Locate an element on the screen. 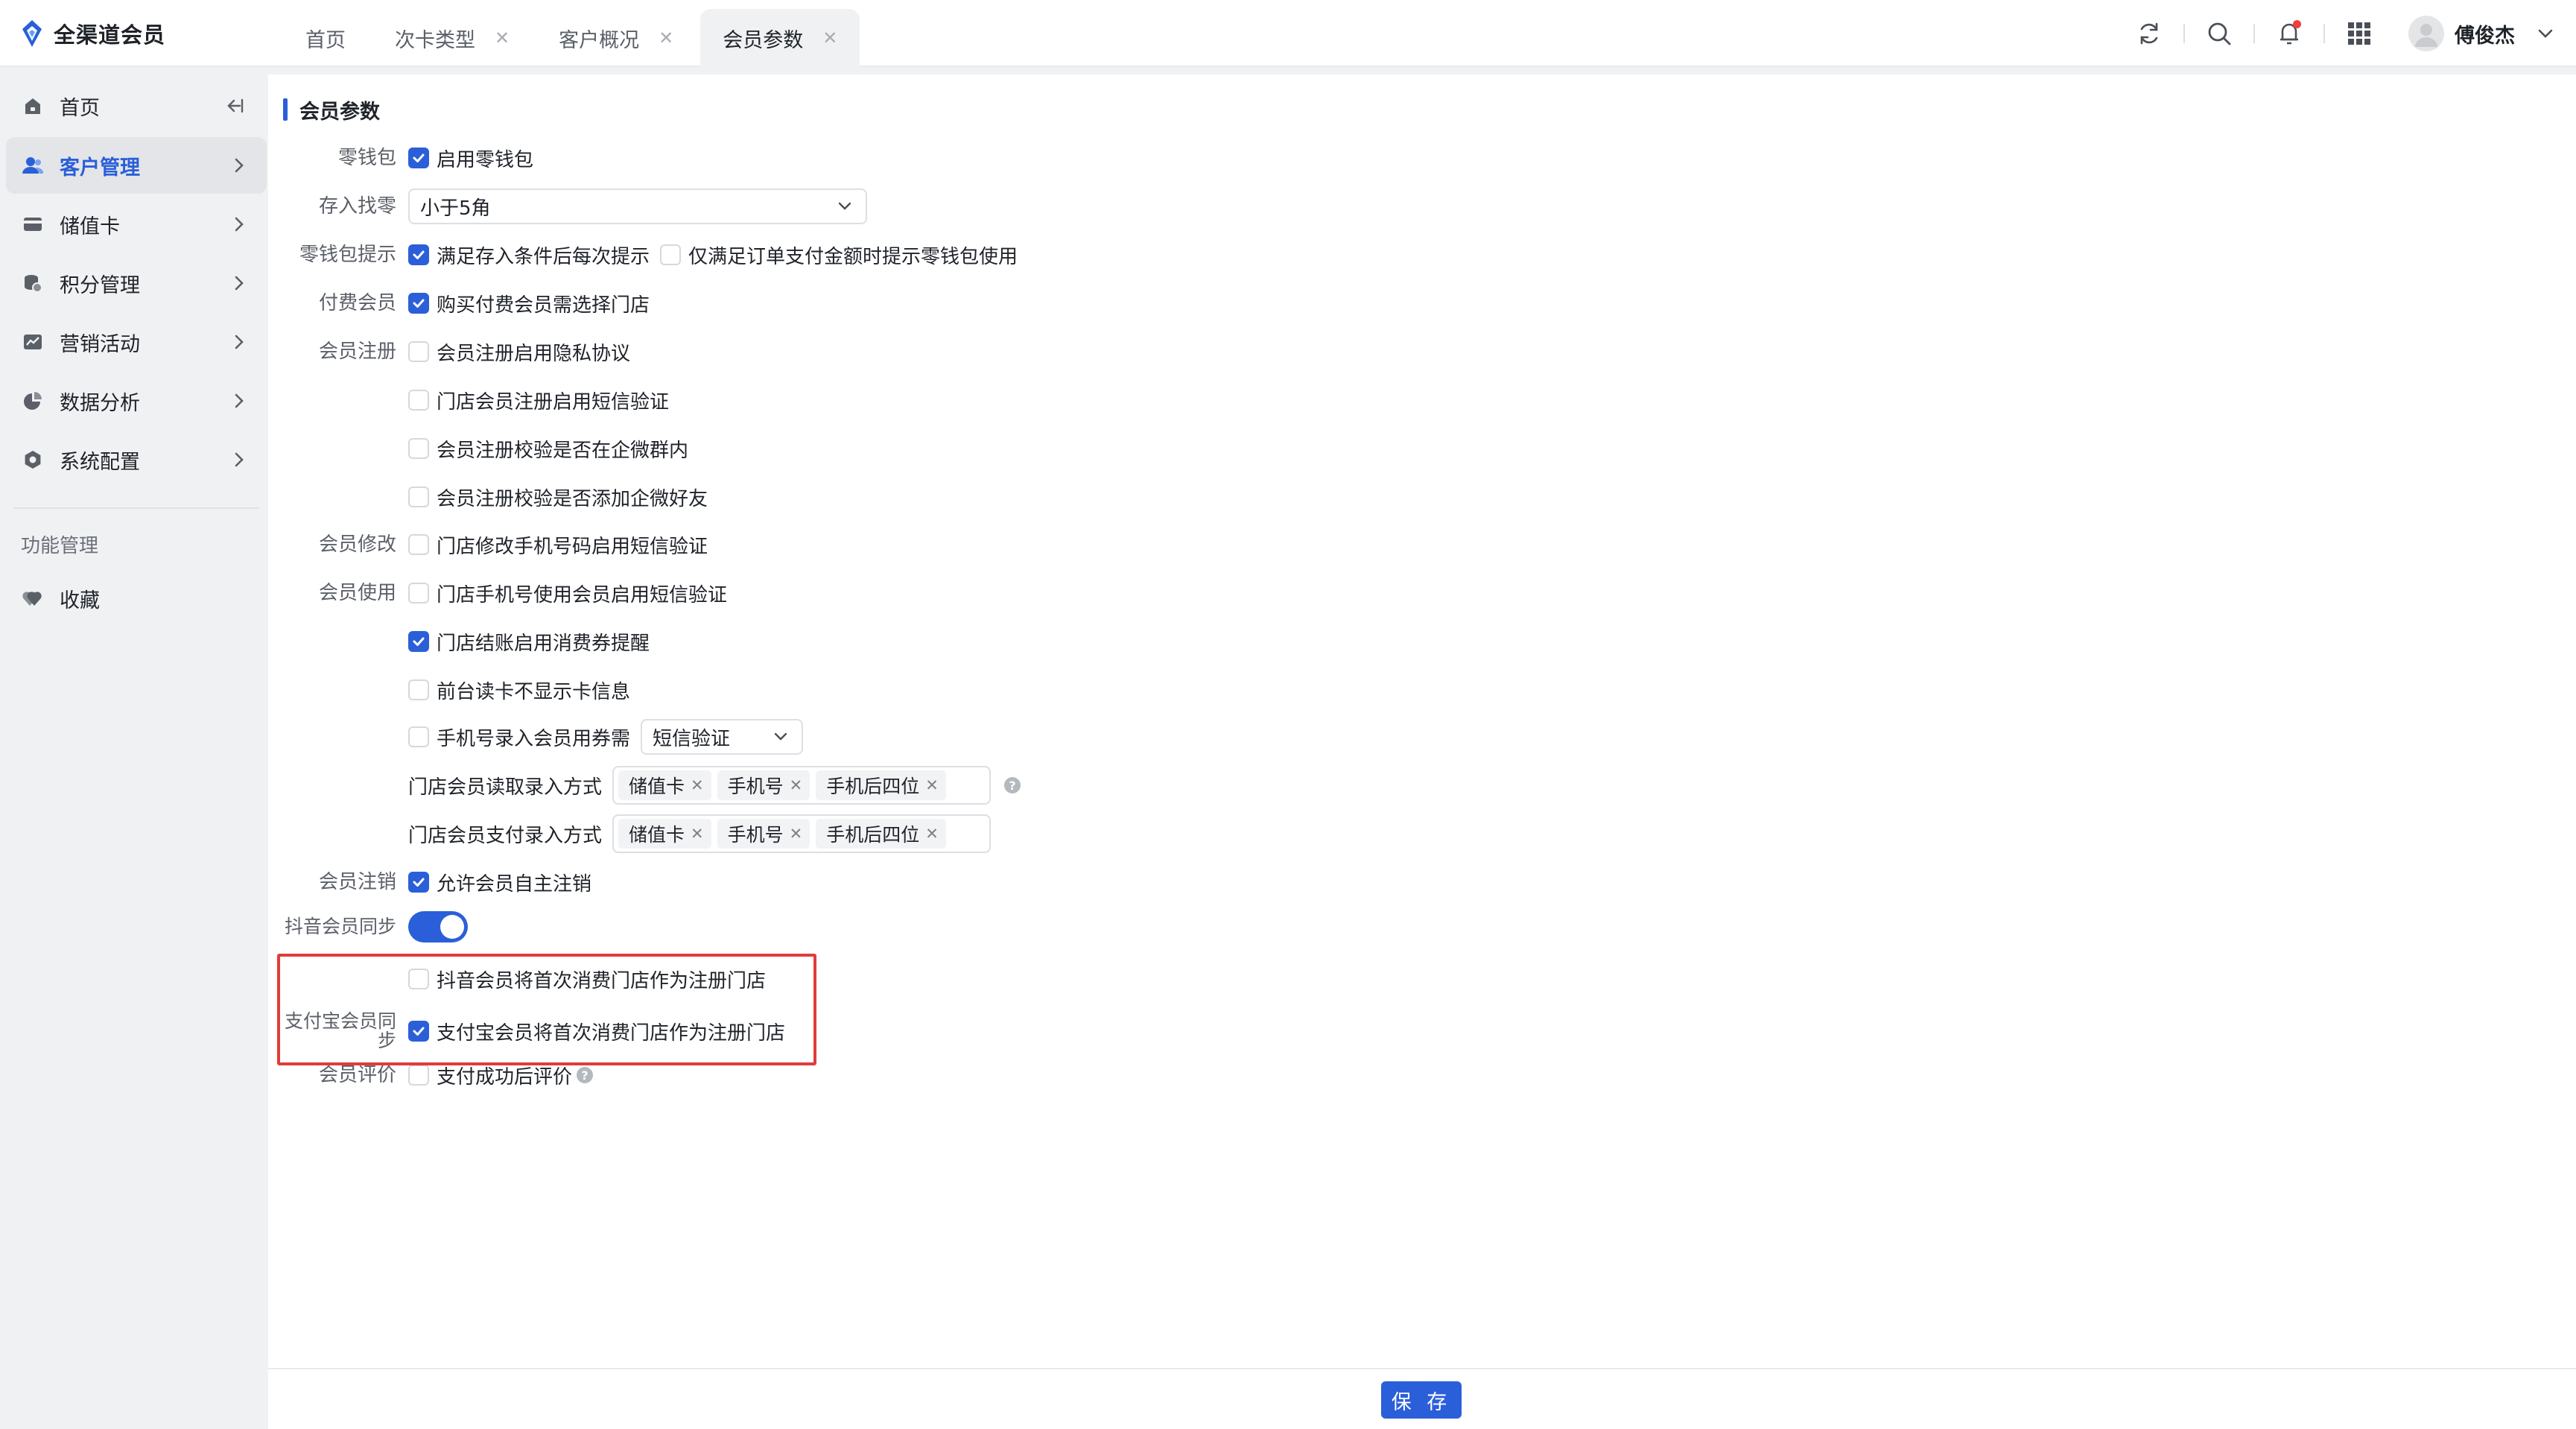  heart-icon is located at coordinates (33, 599).